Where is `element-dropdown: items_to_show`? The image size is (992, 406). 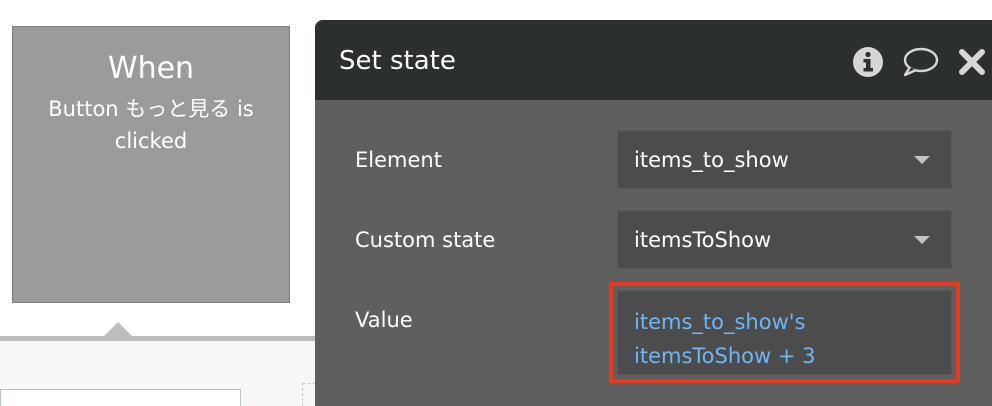 element-dropdown: items_to_show is located at coordinates (784, 159).